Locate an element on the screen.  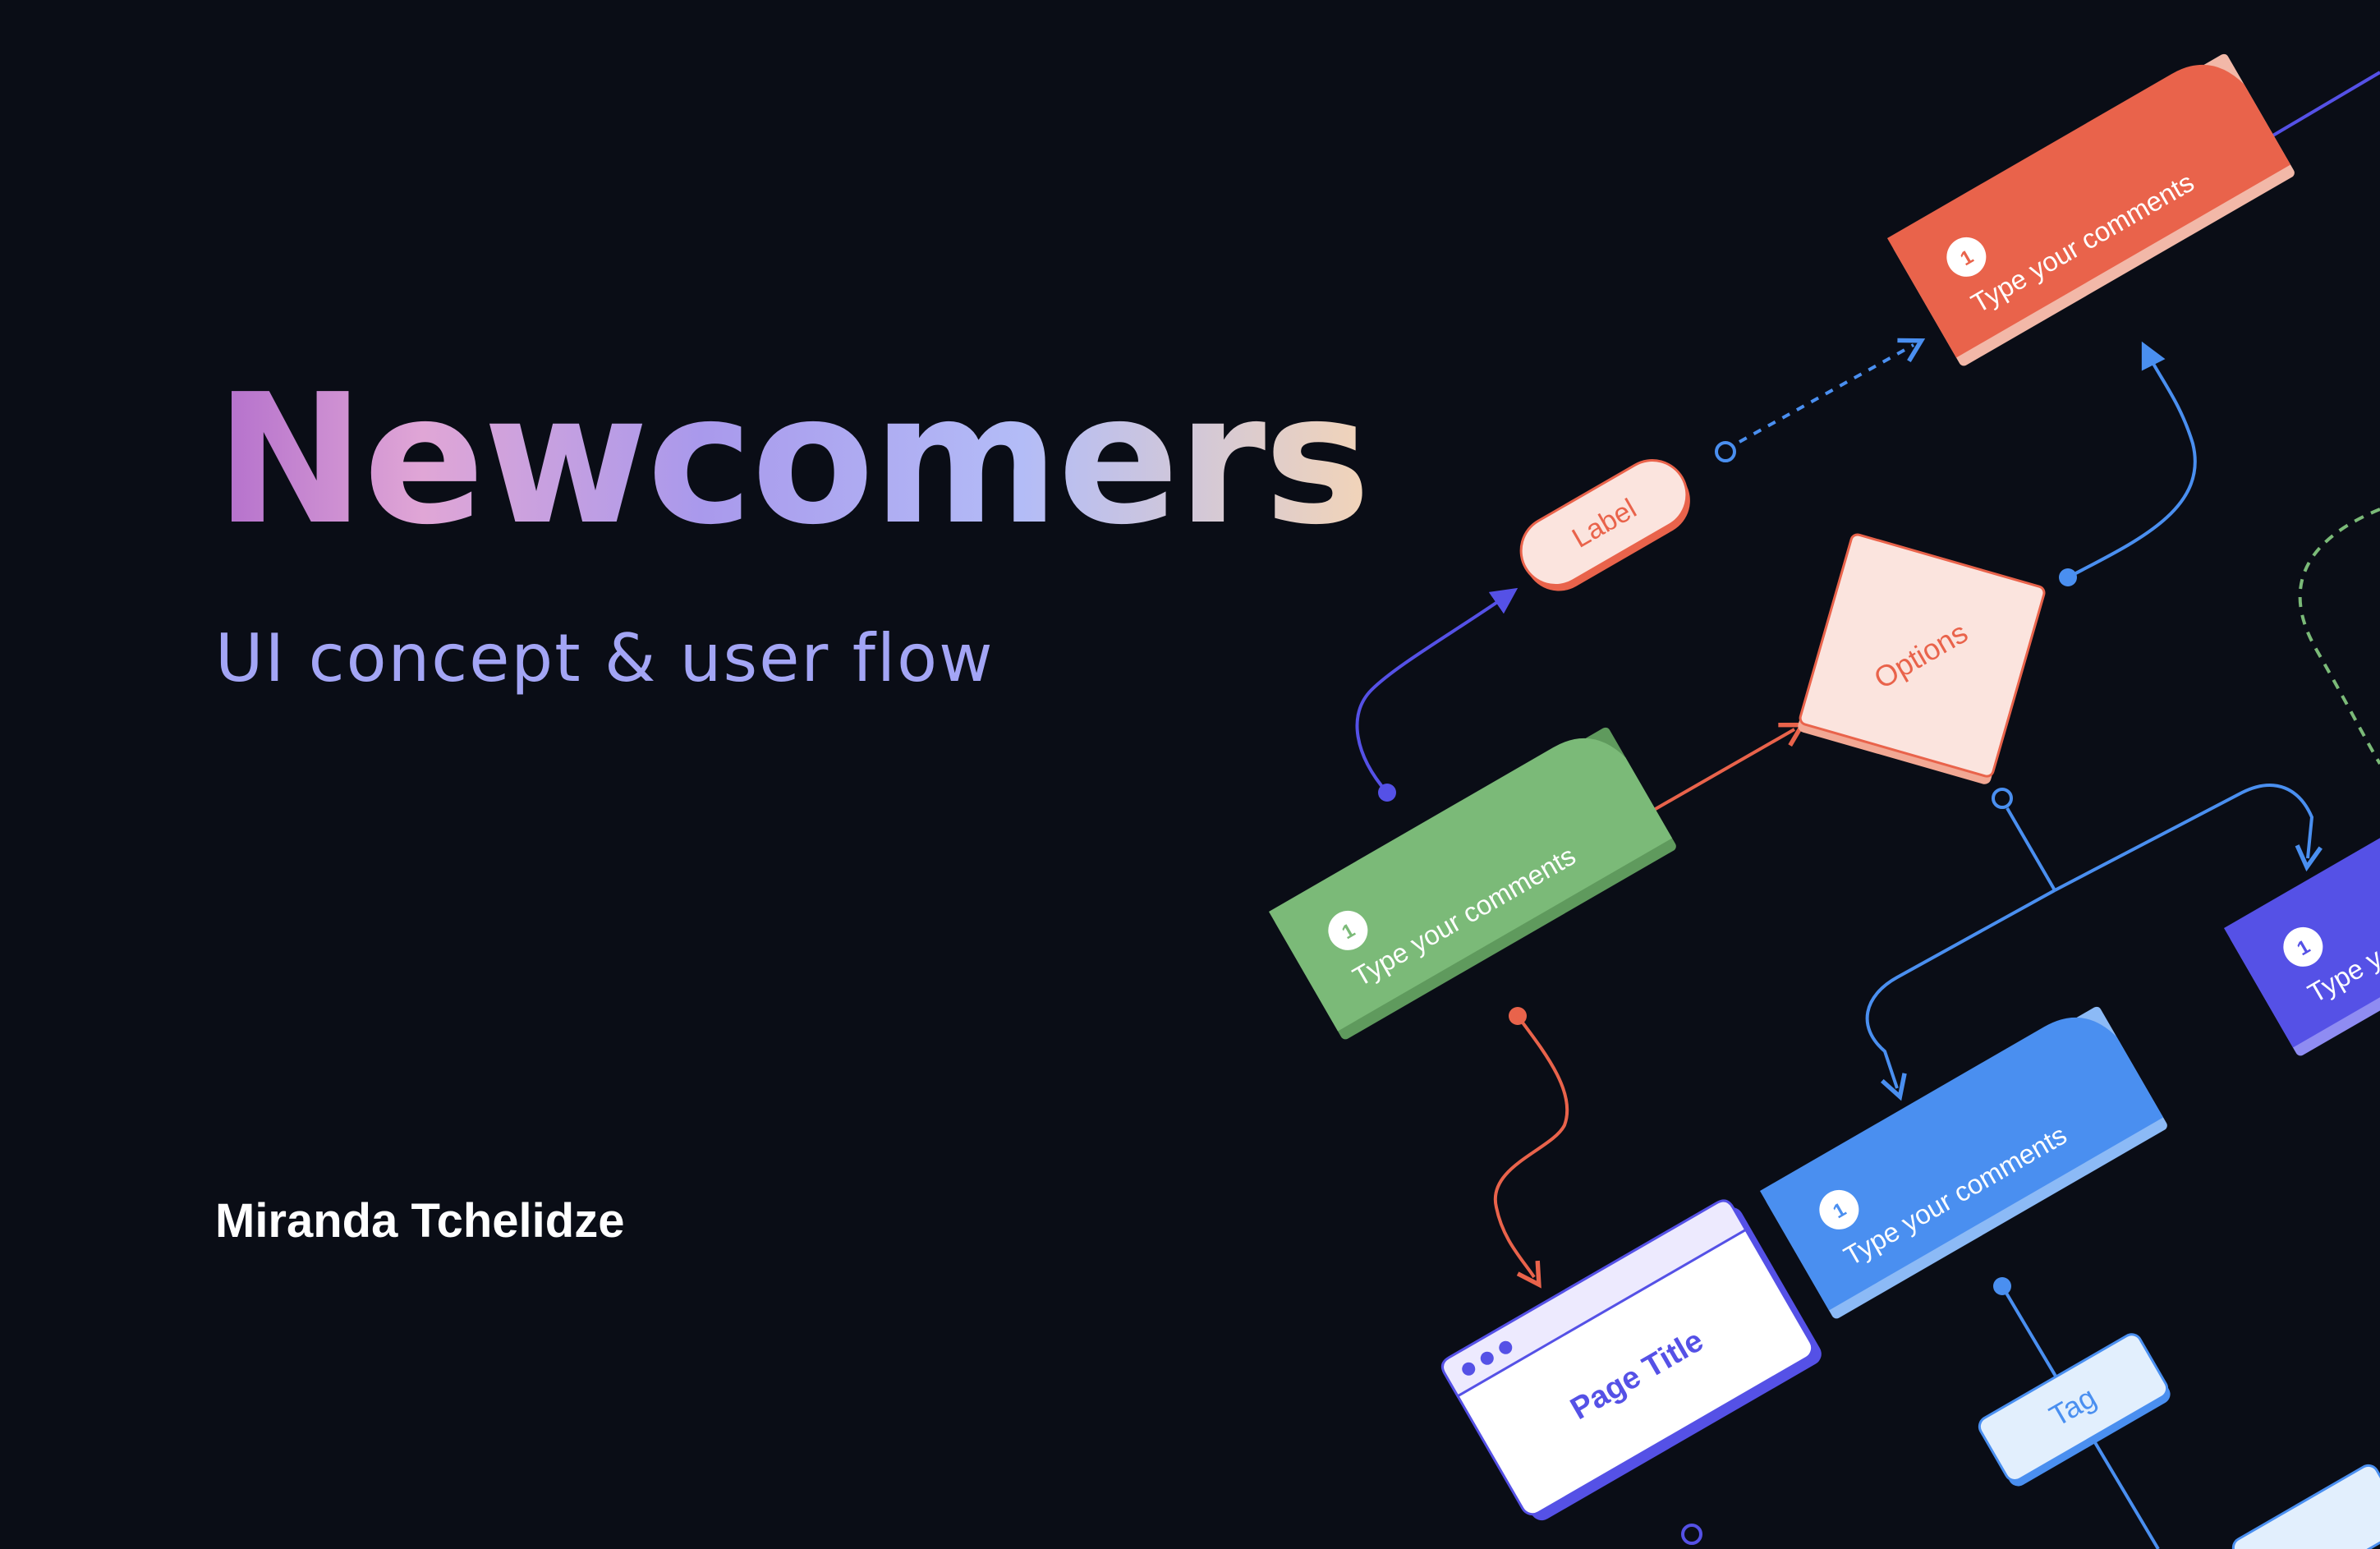
connector-green-to-window is located at coordinates (1531, 1148).